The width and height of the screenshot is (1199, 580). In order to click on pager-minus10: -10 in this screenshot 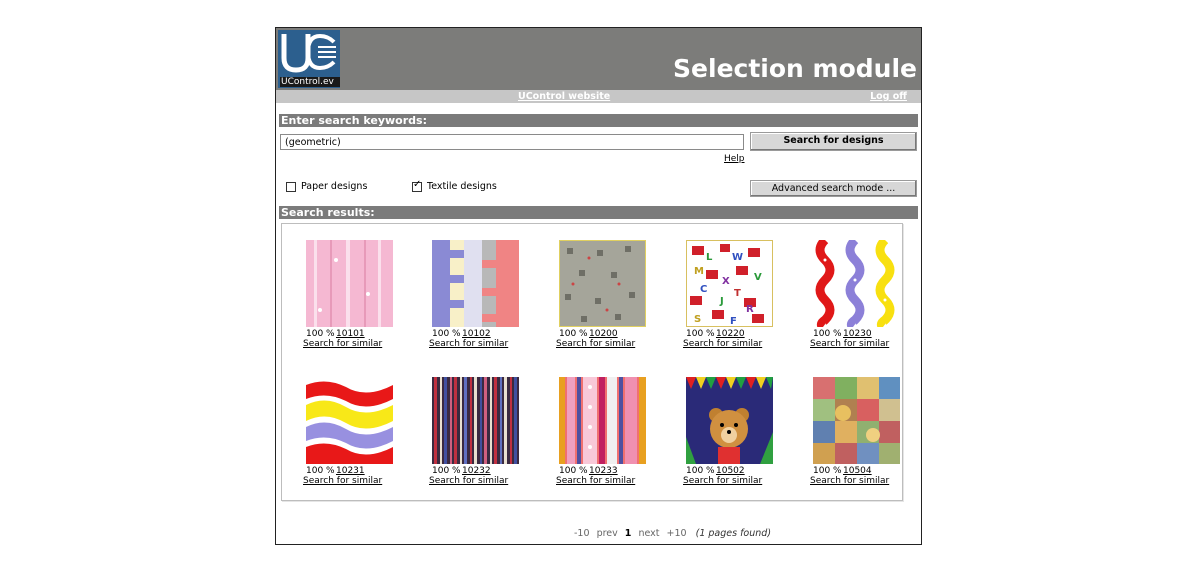, I will do `click(582, 533)`.